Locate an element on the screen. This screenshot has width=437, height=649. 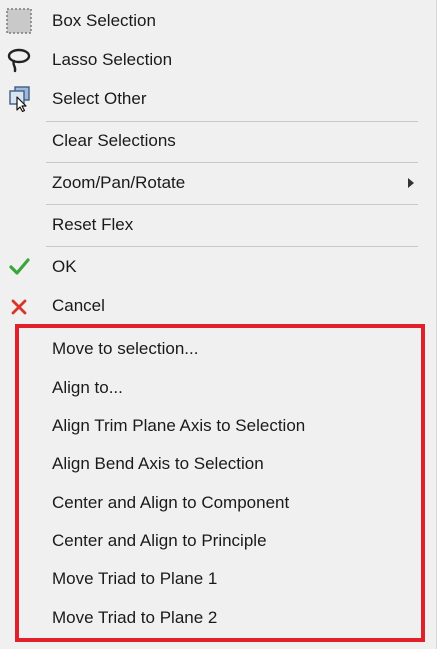
menu-item-box-selection: Box Selection is located at coordinates (209, 21).